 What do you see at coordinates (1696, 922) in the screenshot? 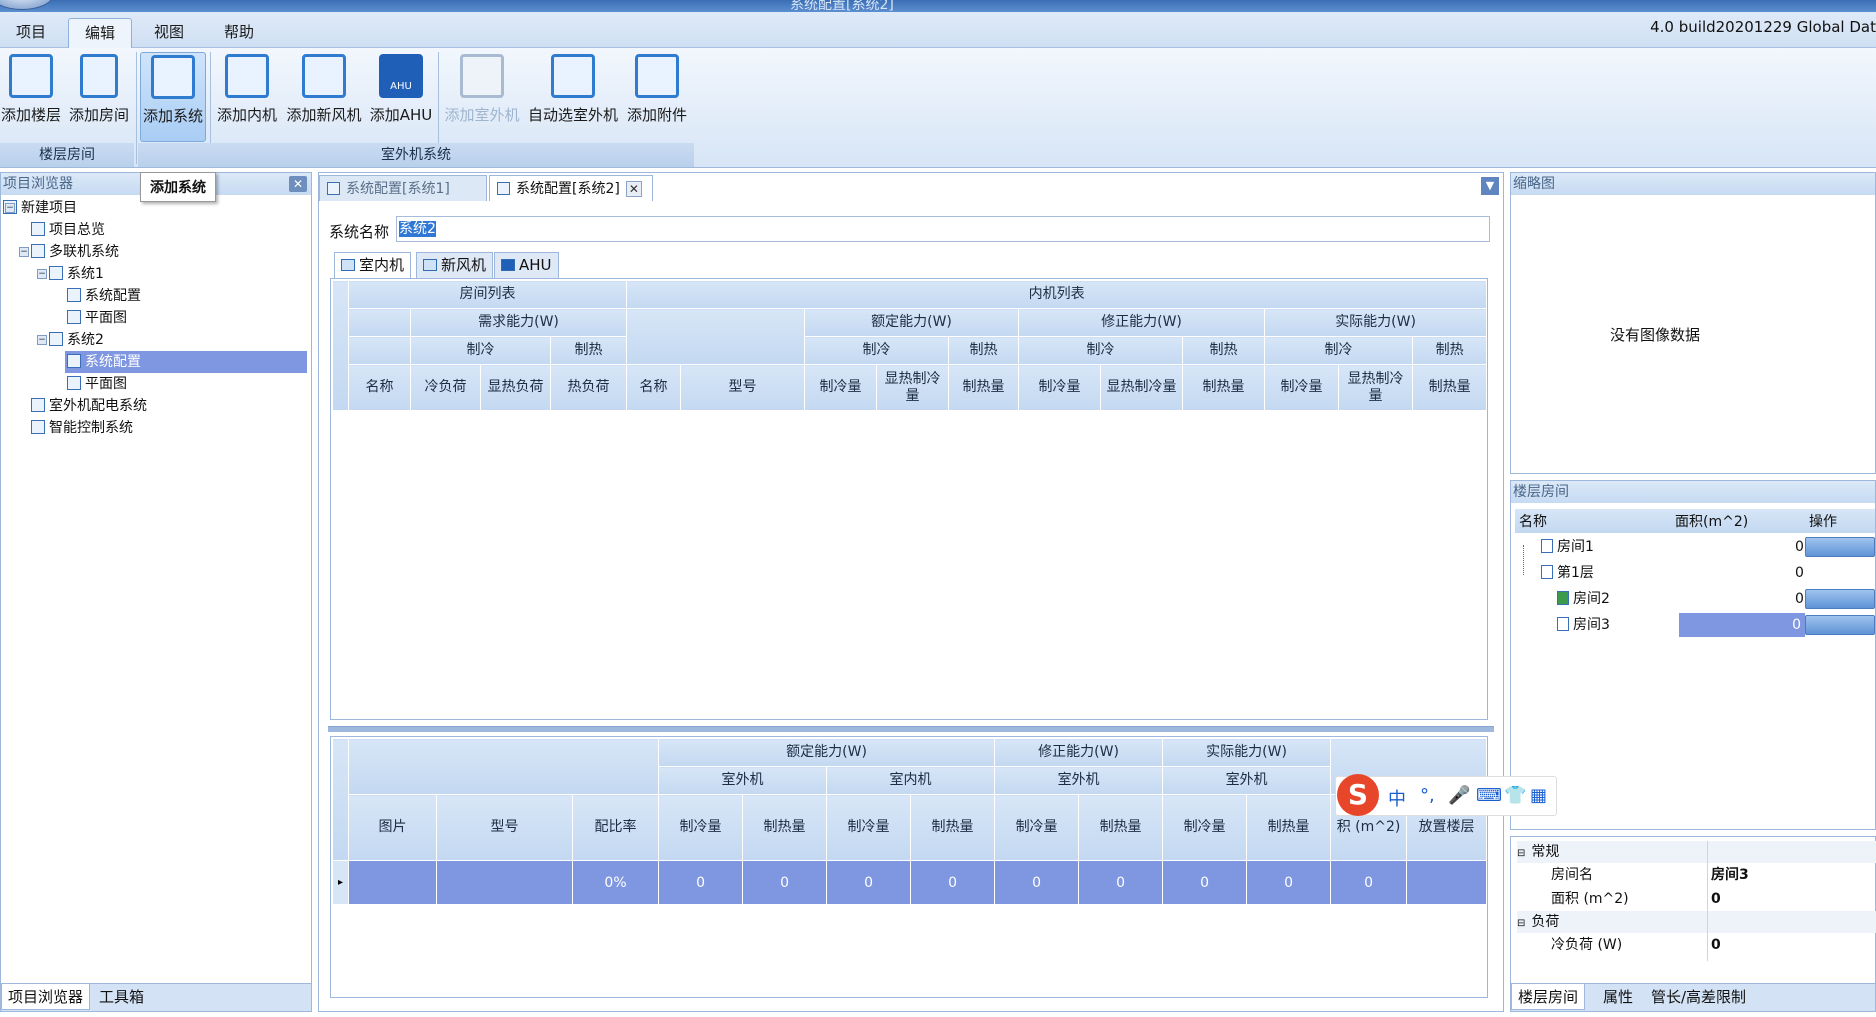
I see `category-load: ⊟ 负荷` at bounding box center [1696, 922].